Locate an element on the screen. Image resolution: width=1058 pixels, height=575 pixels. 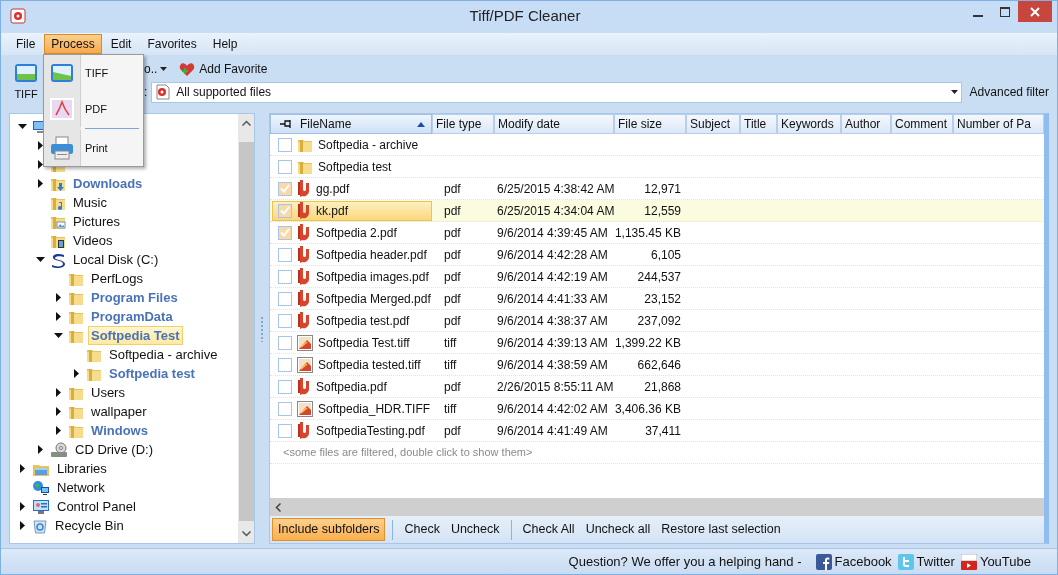
tree-item: Videos is located at coordinates (93, 240).